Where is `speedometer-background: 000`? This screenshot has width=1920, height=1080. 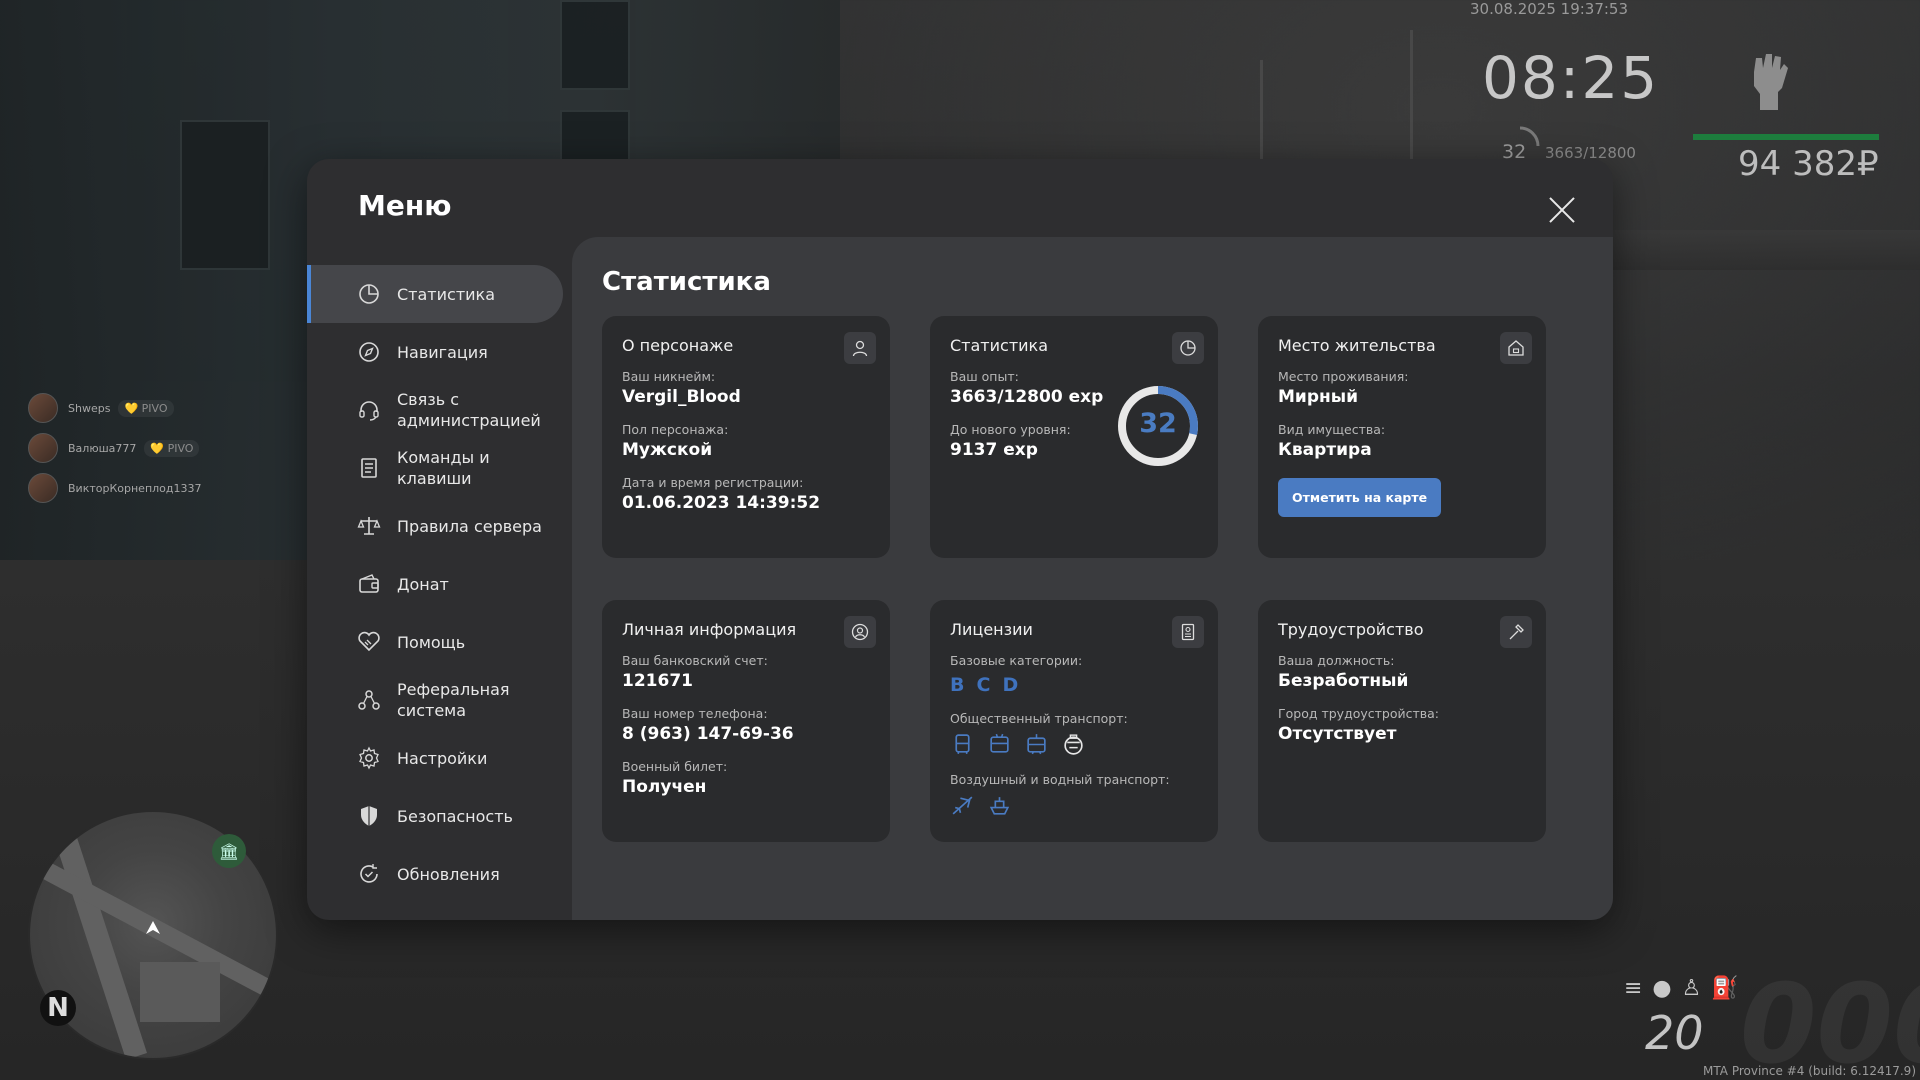 speedometer-background: 000 is located at coordinates (1830, 1020).